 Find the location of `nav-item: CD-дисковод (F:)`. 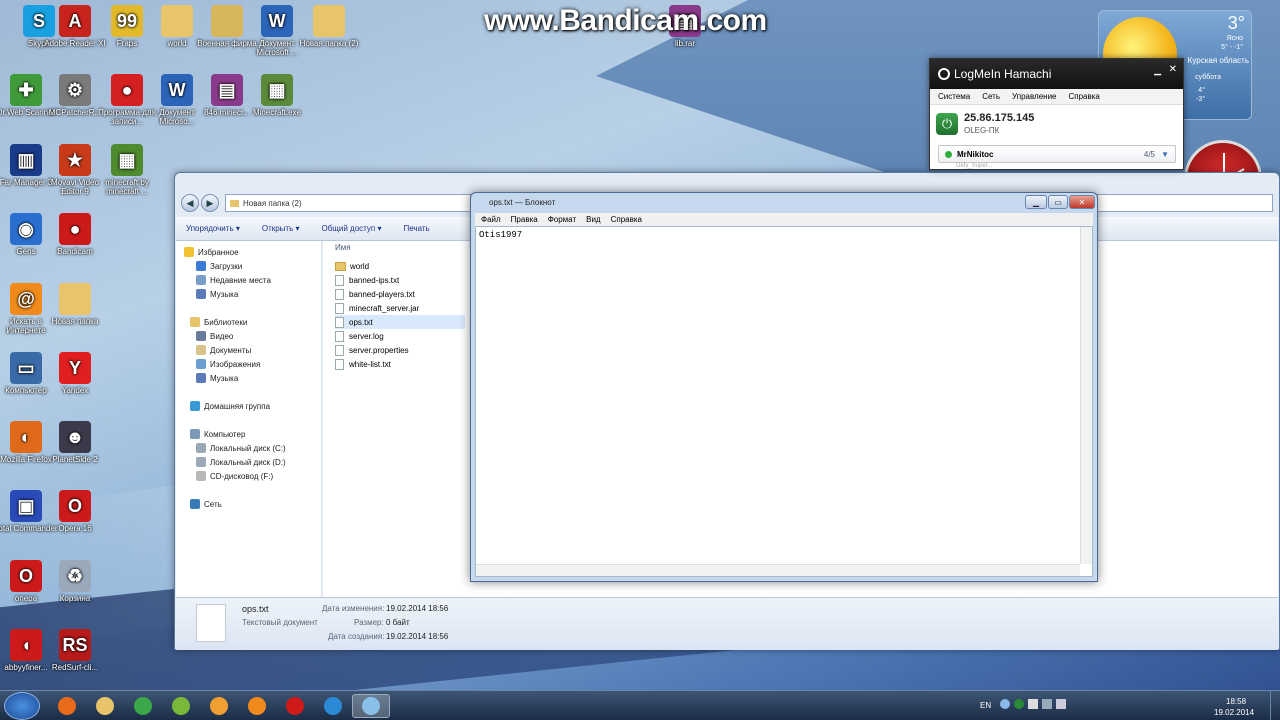

nav-item: CD-дисковод (F:) is located at coordinates (234, 476).